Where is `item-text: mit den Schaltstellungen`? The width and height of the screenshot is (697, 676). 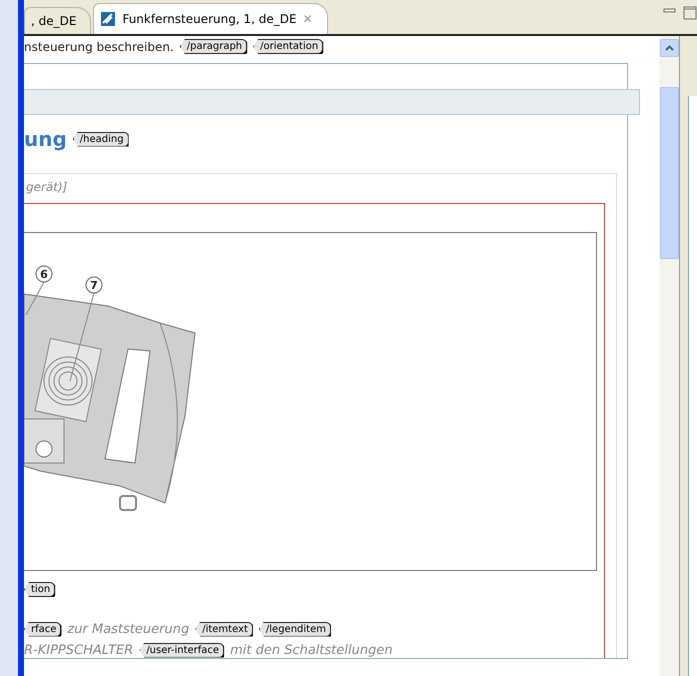
item-text: mit den Schaltstellungen is located at coordinates (311, 650).